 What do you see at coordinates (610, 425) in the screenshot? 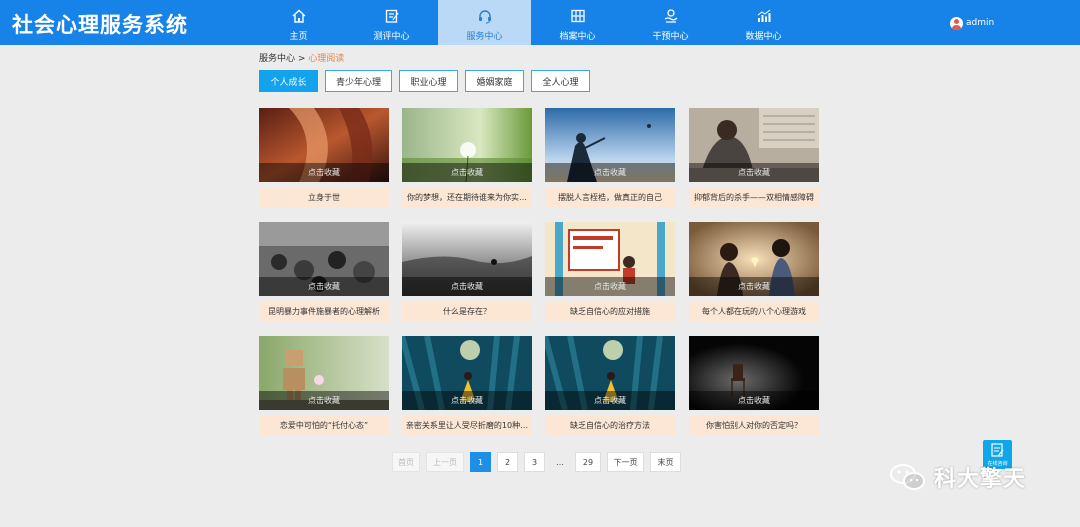
I see `article-title: 缺乏自信心的治疗方法` at bounding box center [610, 425].